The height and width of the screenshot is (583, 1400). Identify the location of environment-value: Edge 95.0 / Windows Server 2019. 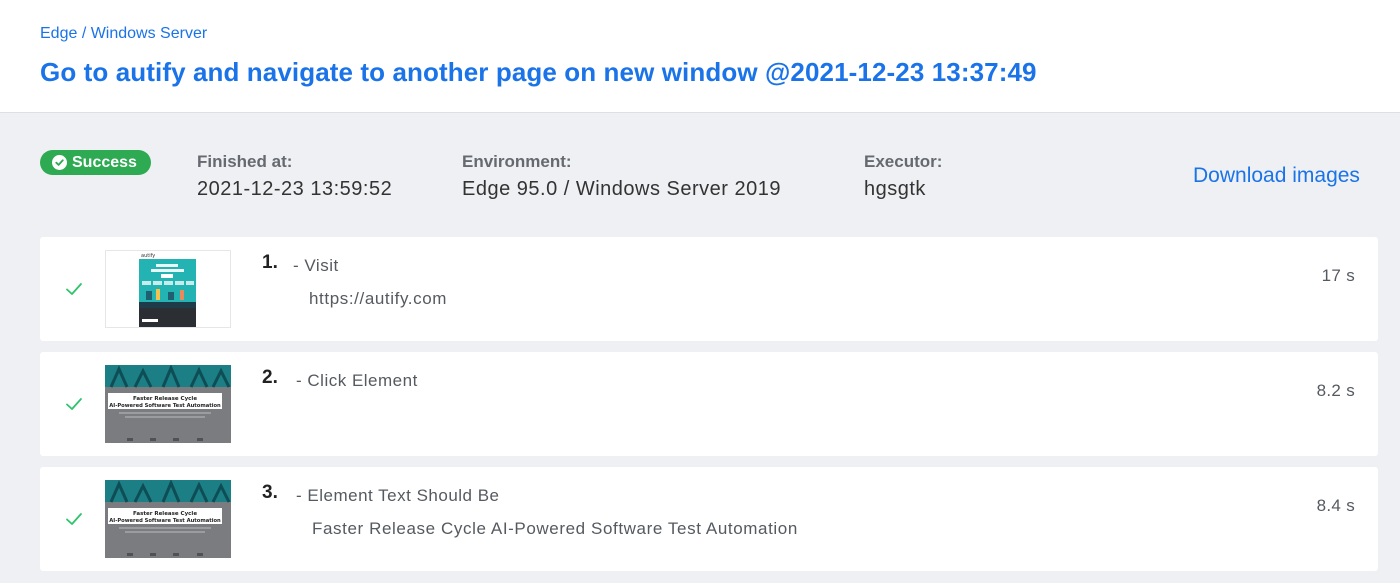
(622, 189).